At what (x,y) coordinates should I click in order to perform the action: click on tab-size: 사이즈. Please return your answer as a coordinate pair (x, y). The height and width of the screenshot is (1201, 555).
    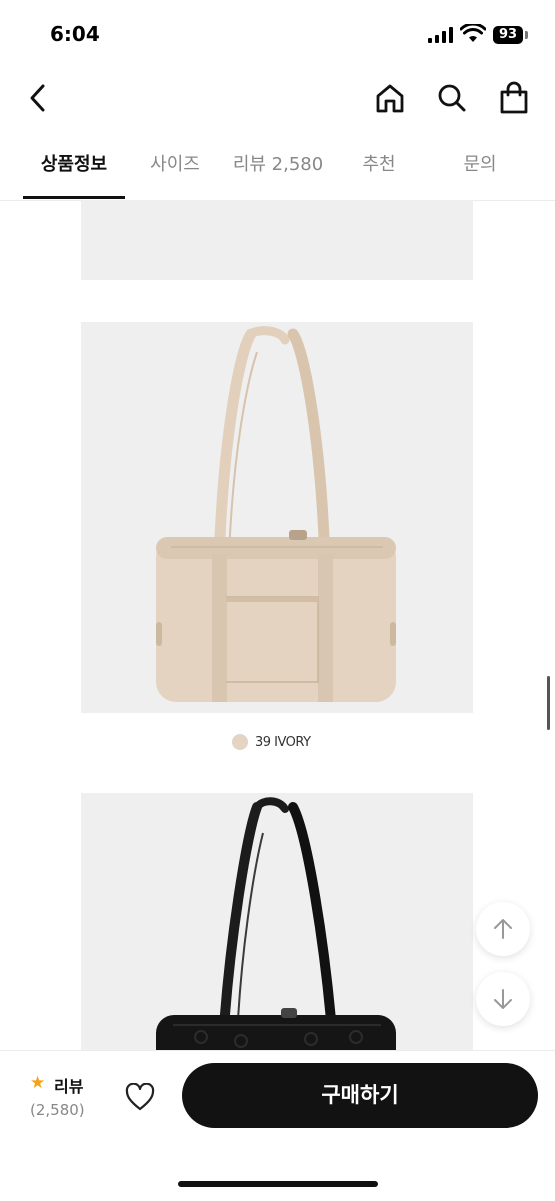
    Looking at the image, I should click on (175, 168).